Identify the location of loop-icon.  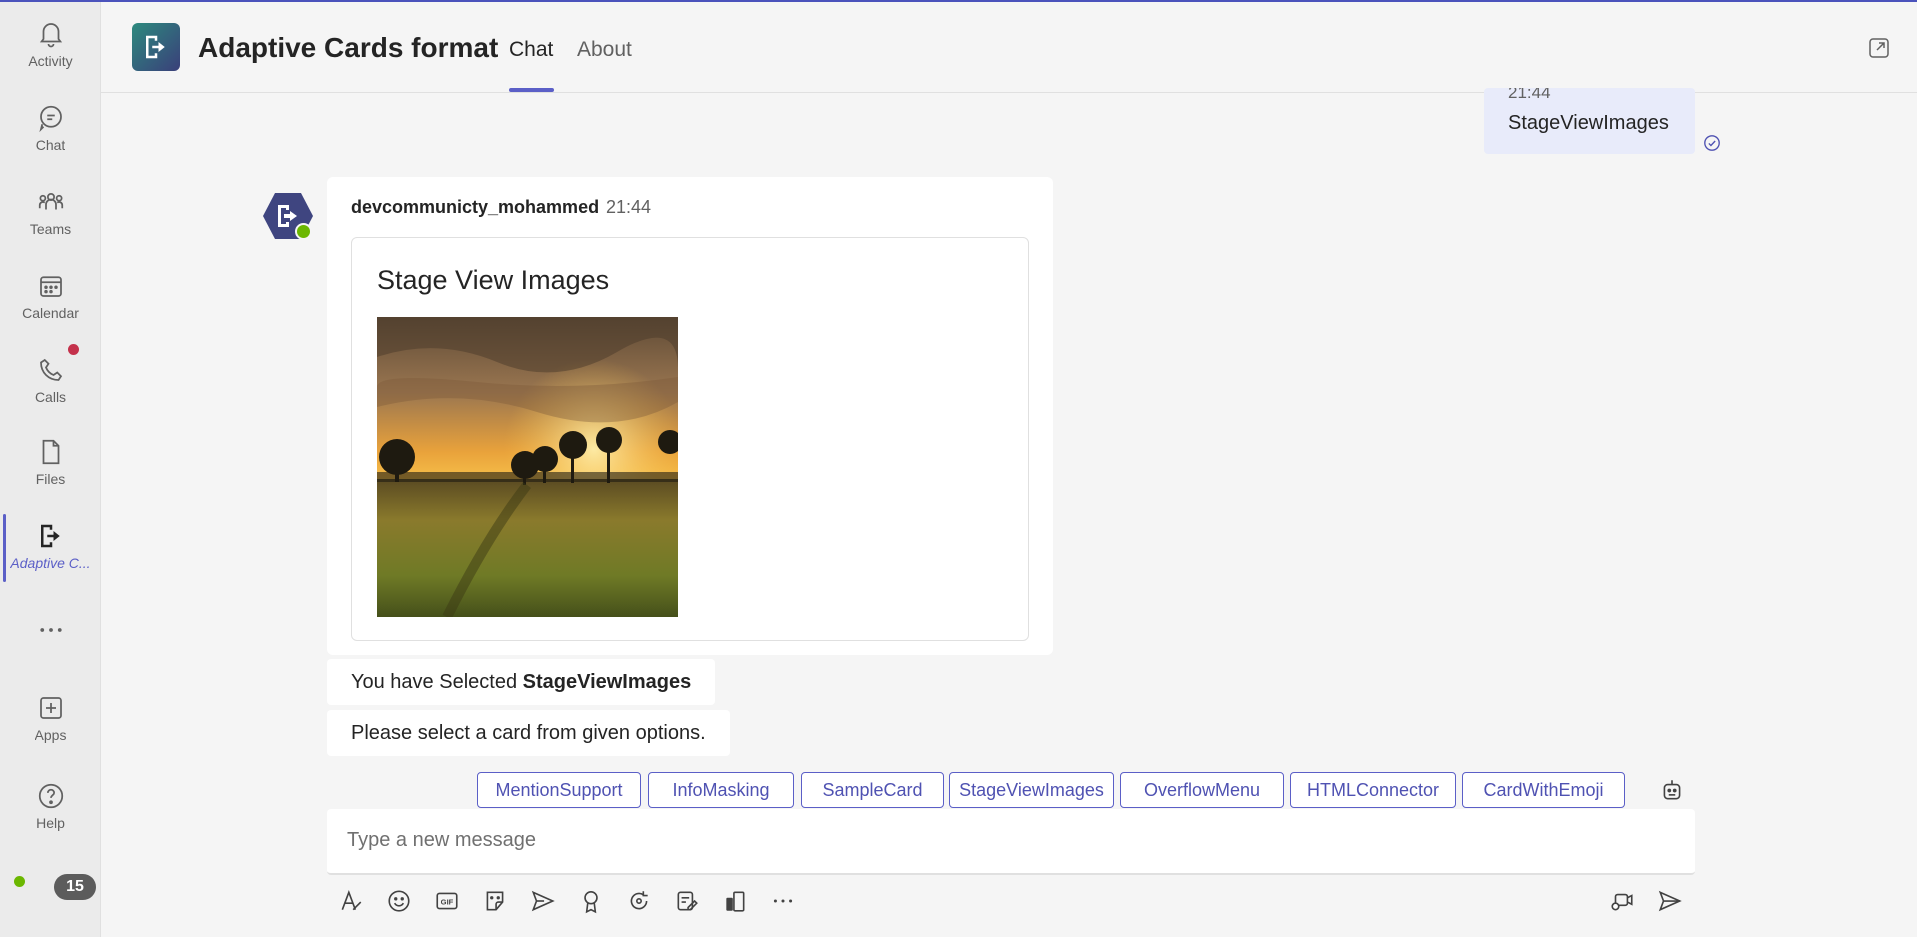
(639, 900).